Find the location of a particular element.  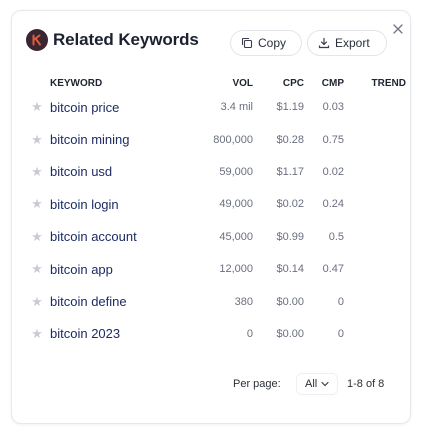

export-button-label: Export is located at coordinates (352, 43).